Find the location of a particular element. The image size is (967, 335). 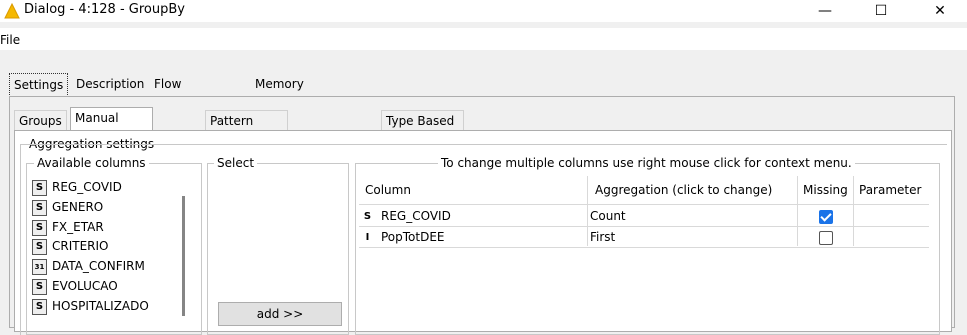

row-type: I is located at coordinates (370, 237).